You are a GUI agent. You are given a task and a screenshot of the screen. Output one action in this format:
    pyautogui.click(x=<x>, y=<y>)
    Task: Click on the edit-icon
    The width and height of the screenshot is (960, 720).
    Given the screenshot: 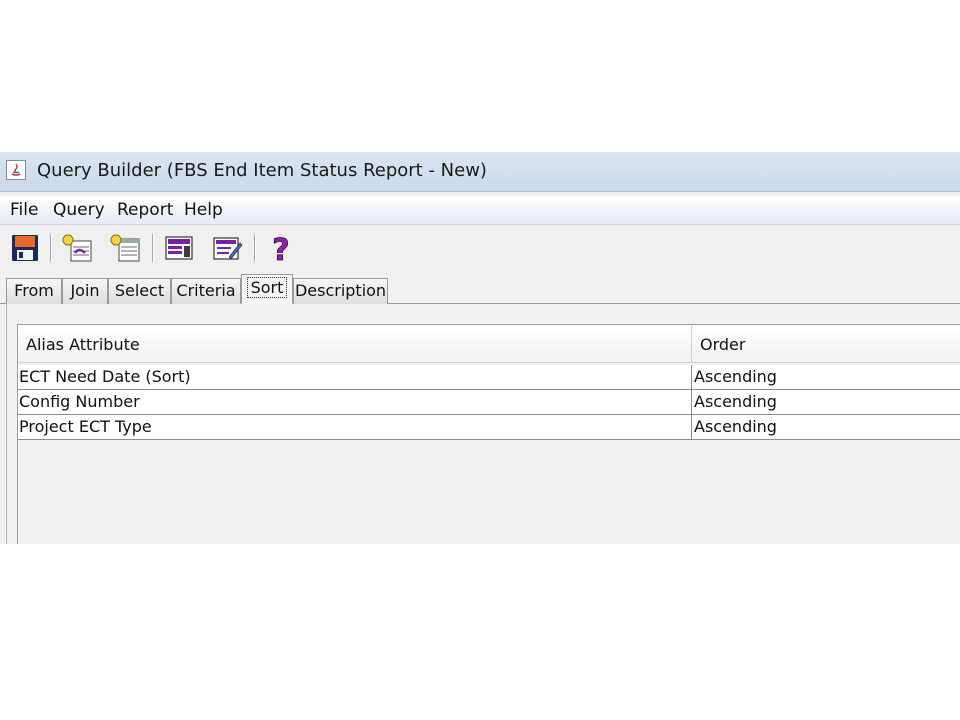 What is the action you would take?
    pyautogui.click(x=228, y=248)
    